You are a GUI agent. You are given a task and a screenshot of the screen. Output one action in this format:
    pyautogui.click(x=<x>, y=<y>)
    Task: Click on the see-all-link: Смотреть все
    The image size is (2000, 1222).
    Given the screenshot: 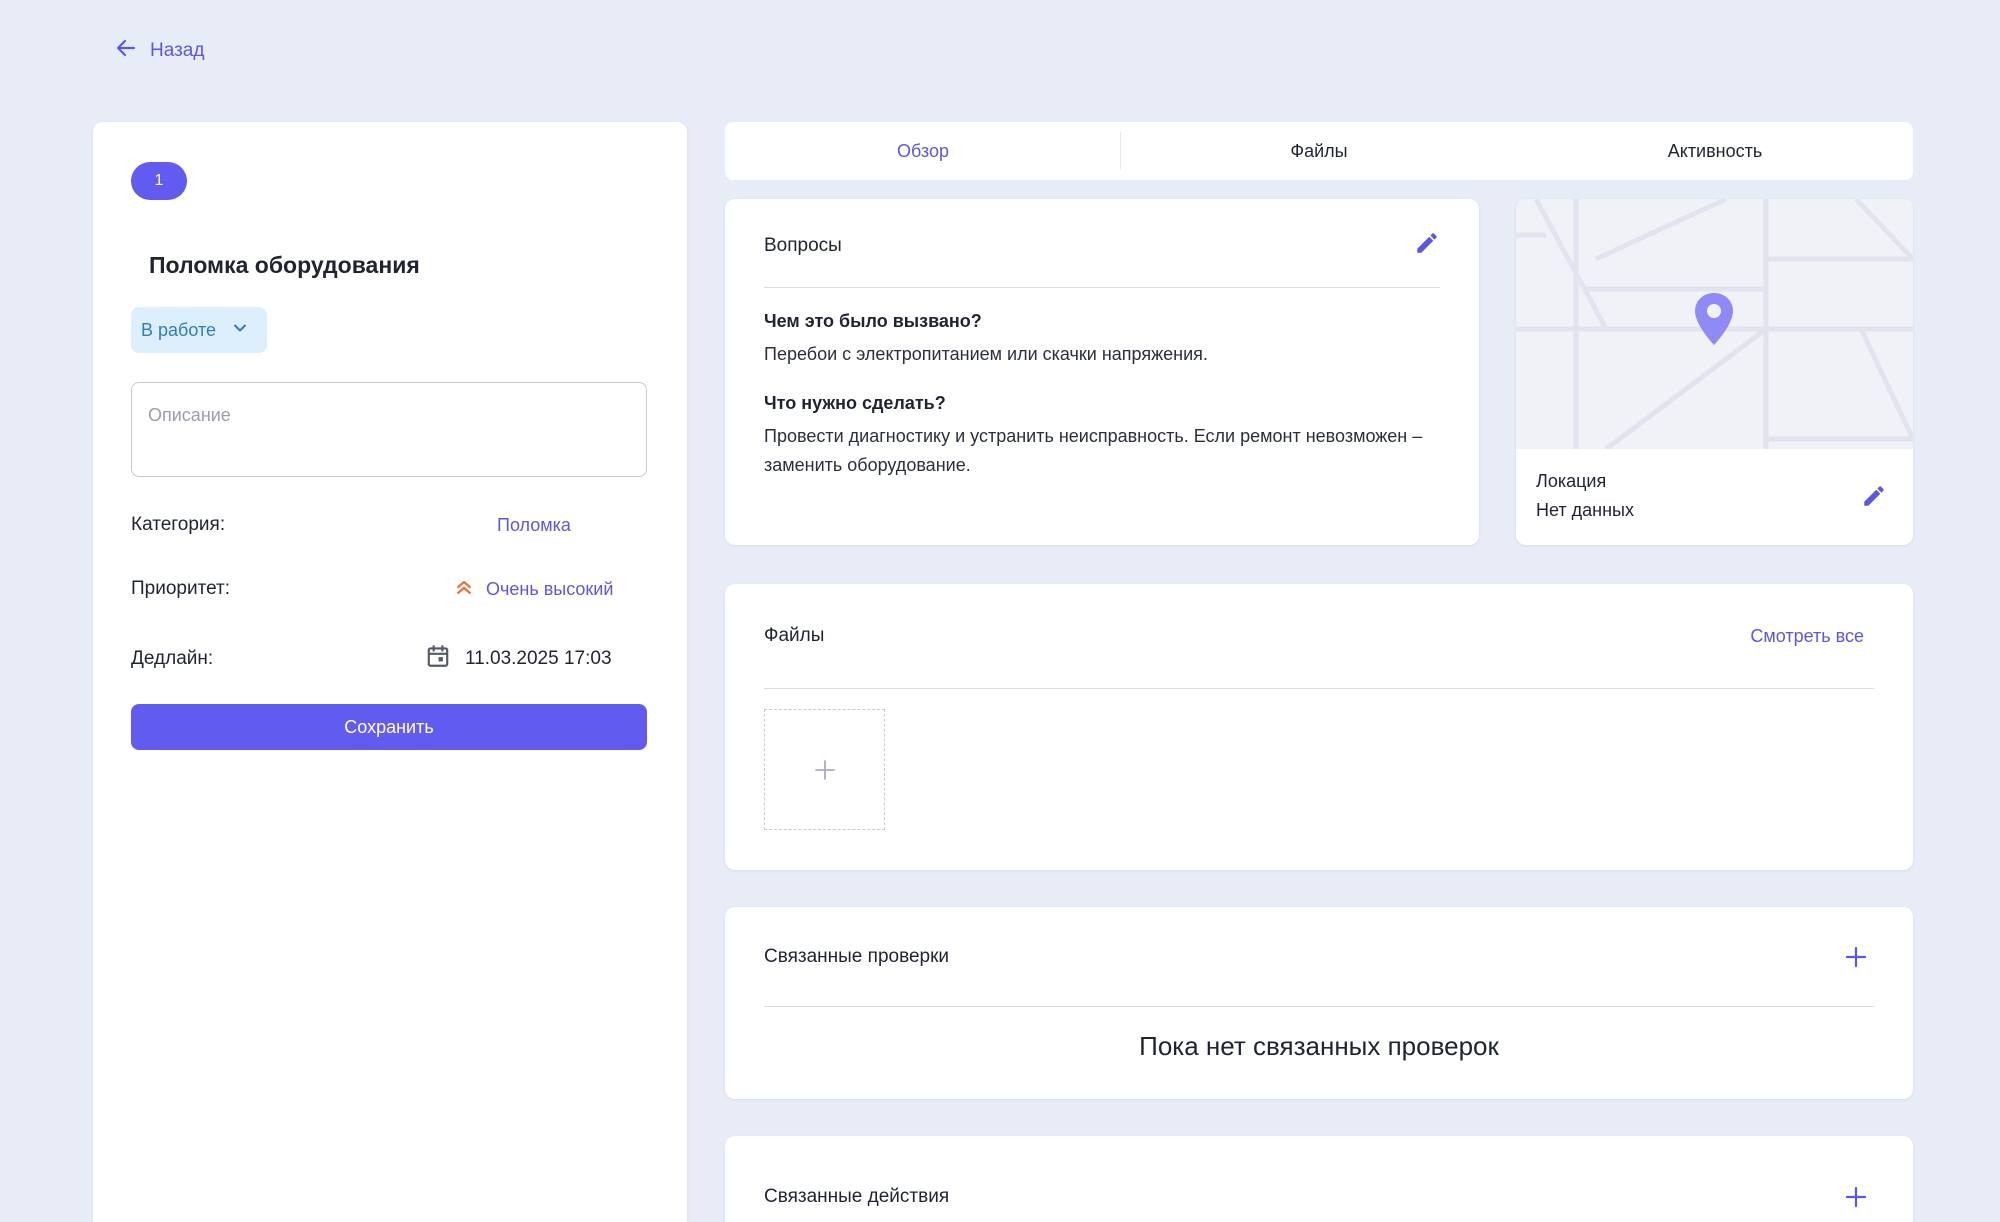 What is the action you would take?
    pyautogui.click(x=1807, y=636)
    